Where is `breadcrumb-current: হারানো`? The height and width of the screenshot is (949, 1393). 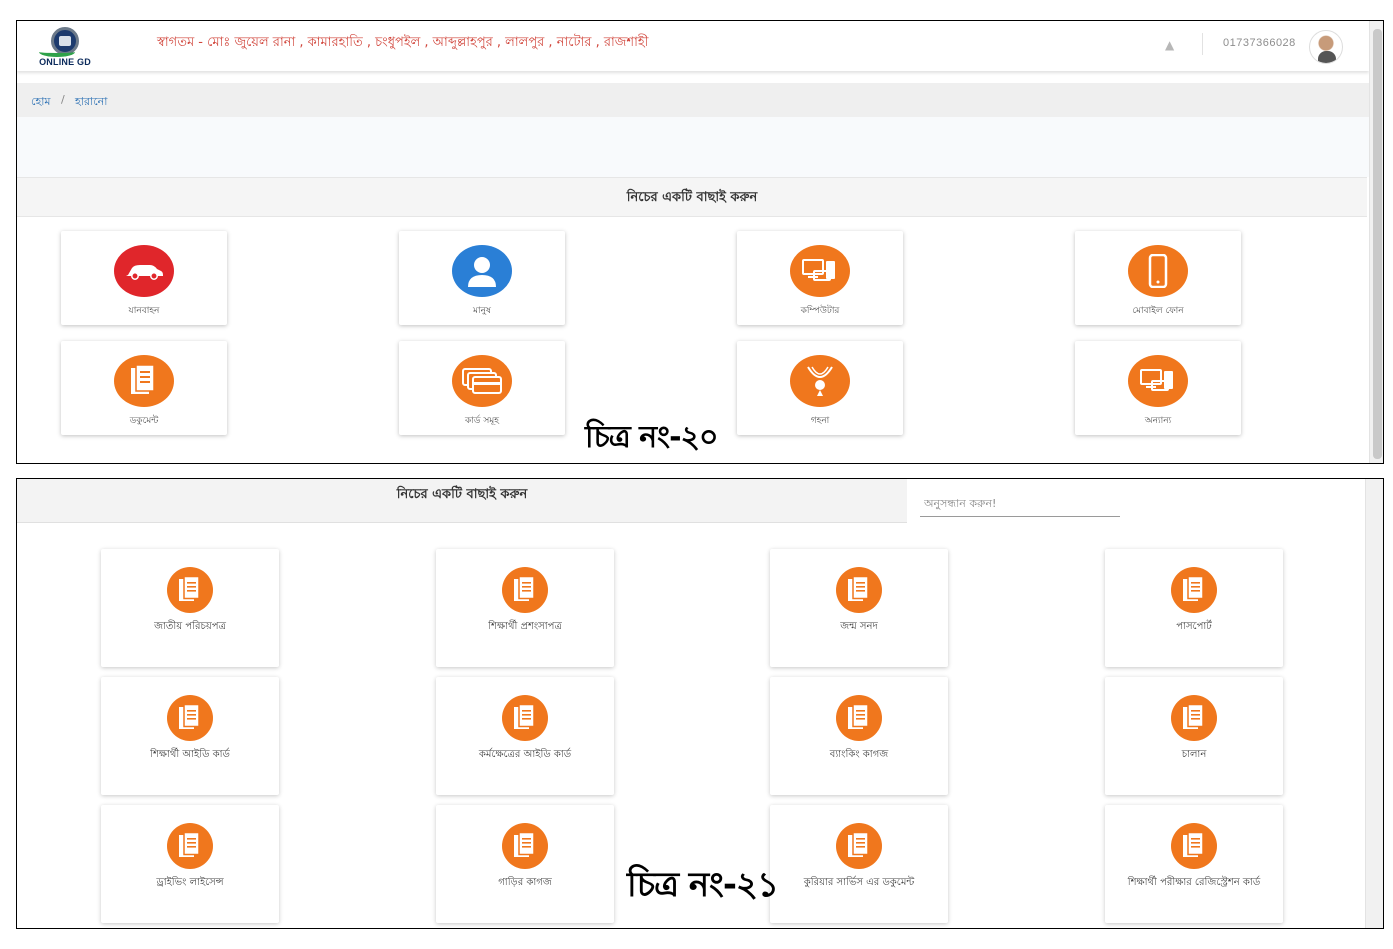
breadcrumb-current: হারানো is located at coordinates (91, 101).